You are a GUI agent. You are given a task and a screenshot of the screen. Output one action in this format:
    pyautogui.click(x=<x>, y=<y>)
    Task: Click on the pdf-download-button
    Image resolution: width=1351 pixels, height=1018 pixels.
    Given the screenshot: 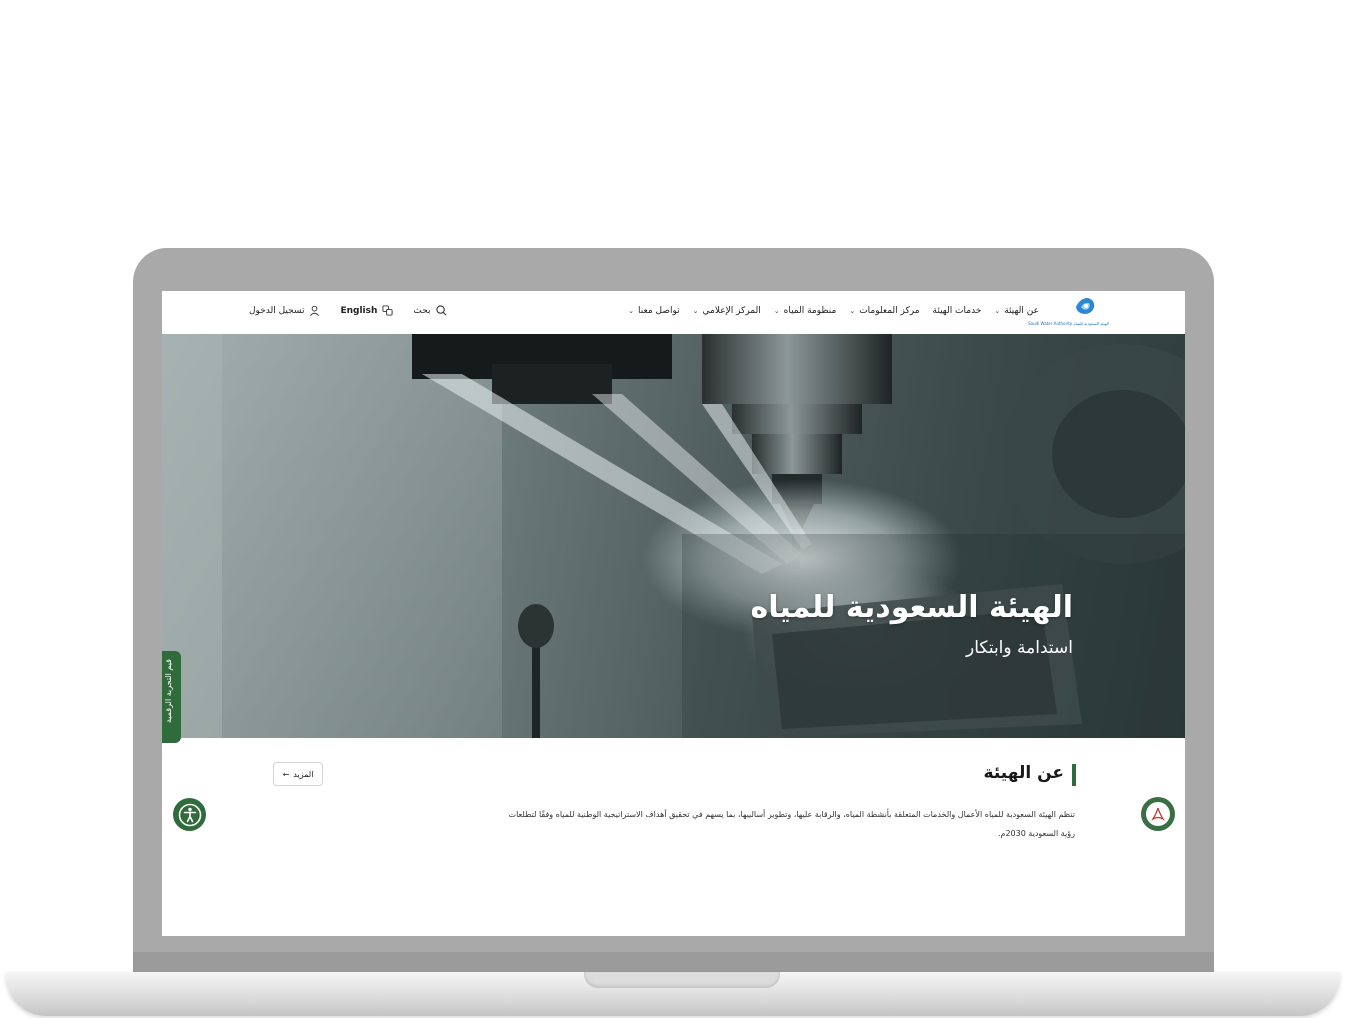 What is the action you would take?
    pyautogui.click(x=1158, y=814)
    